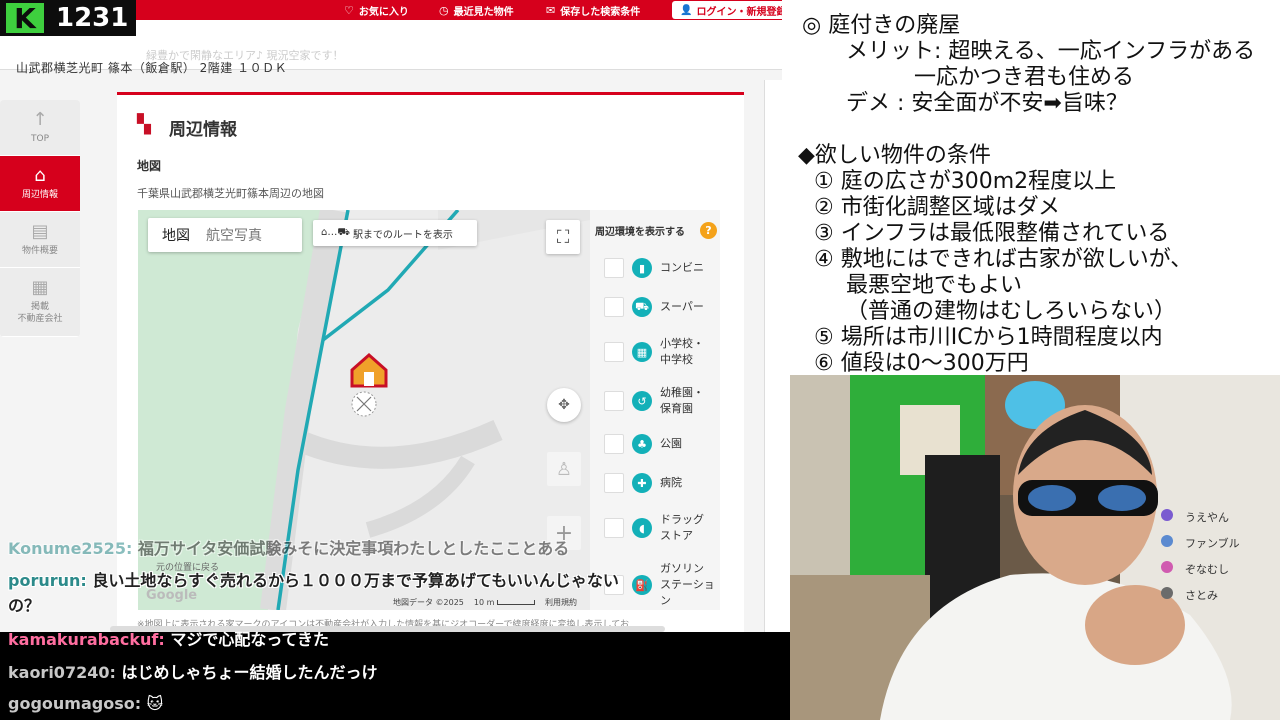 This screenshot has height=720, width=1280. What do you see at coordinates (149, 166) in the screenshot?
I see `map-heading: 地図` at bounding box center [149, 166].